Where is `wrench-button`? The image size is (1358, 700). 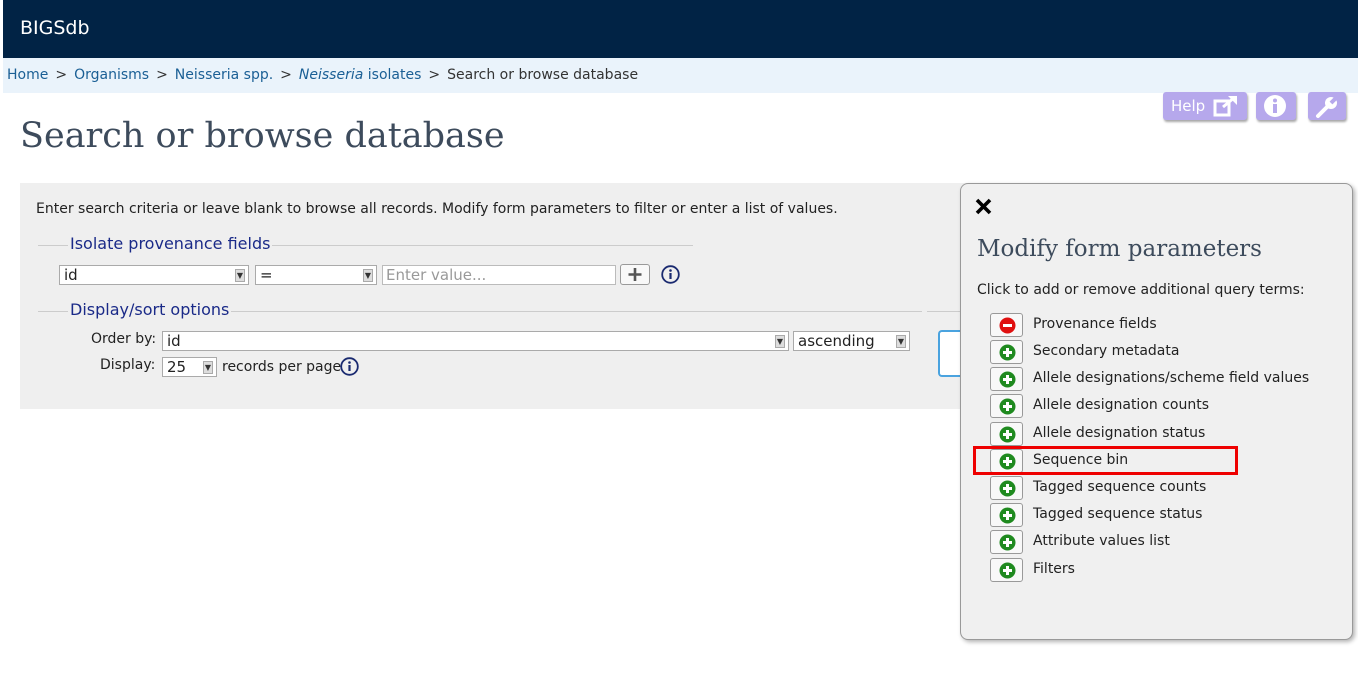
wrench-button is located at coordinates (1327, 106).